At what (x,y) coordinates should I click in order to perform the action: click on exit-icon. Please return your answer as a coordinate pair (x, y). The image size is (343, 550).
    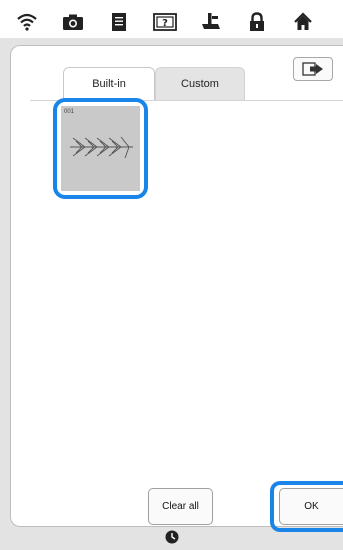
    Looking at the image, I should click on (312, 69).